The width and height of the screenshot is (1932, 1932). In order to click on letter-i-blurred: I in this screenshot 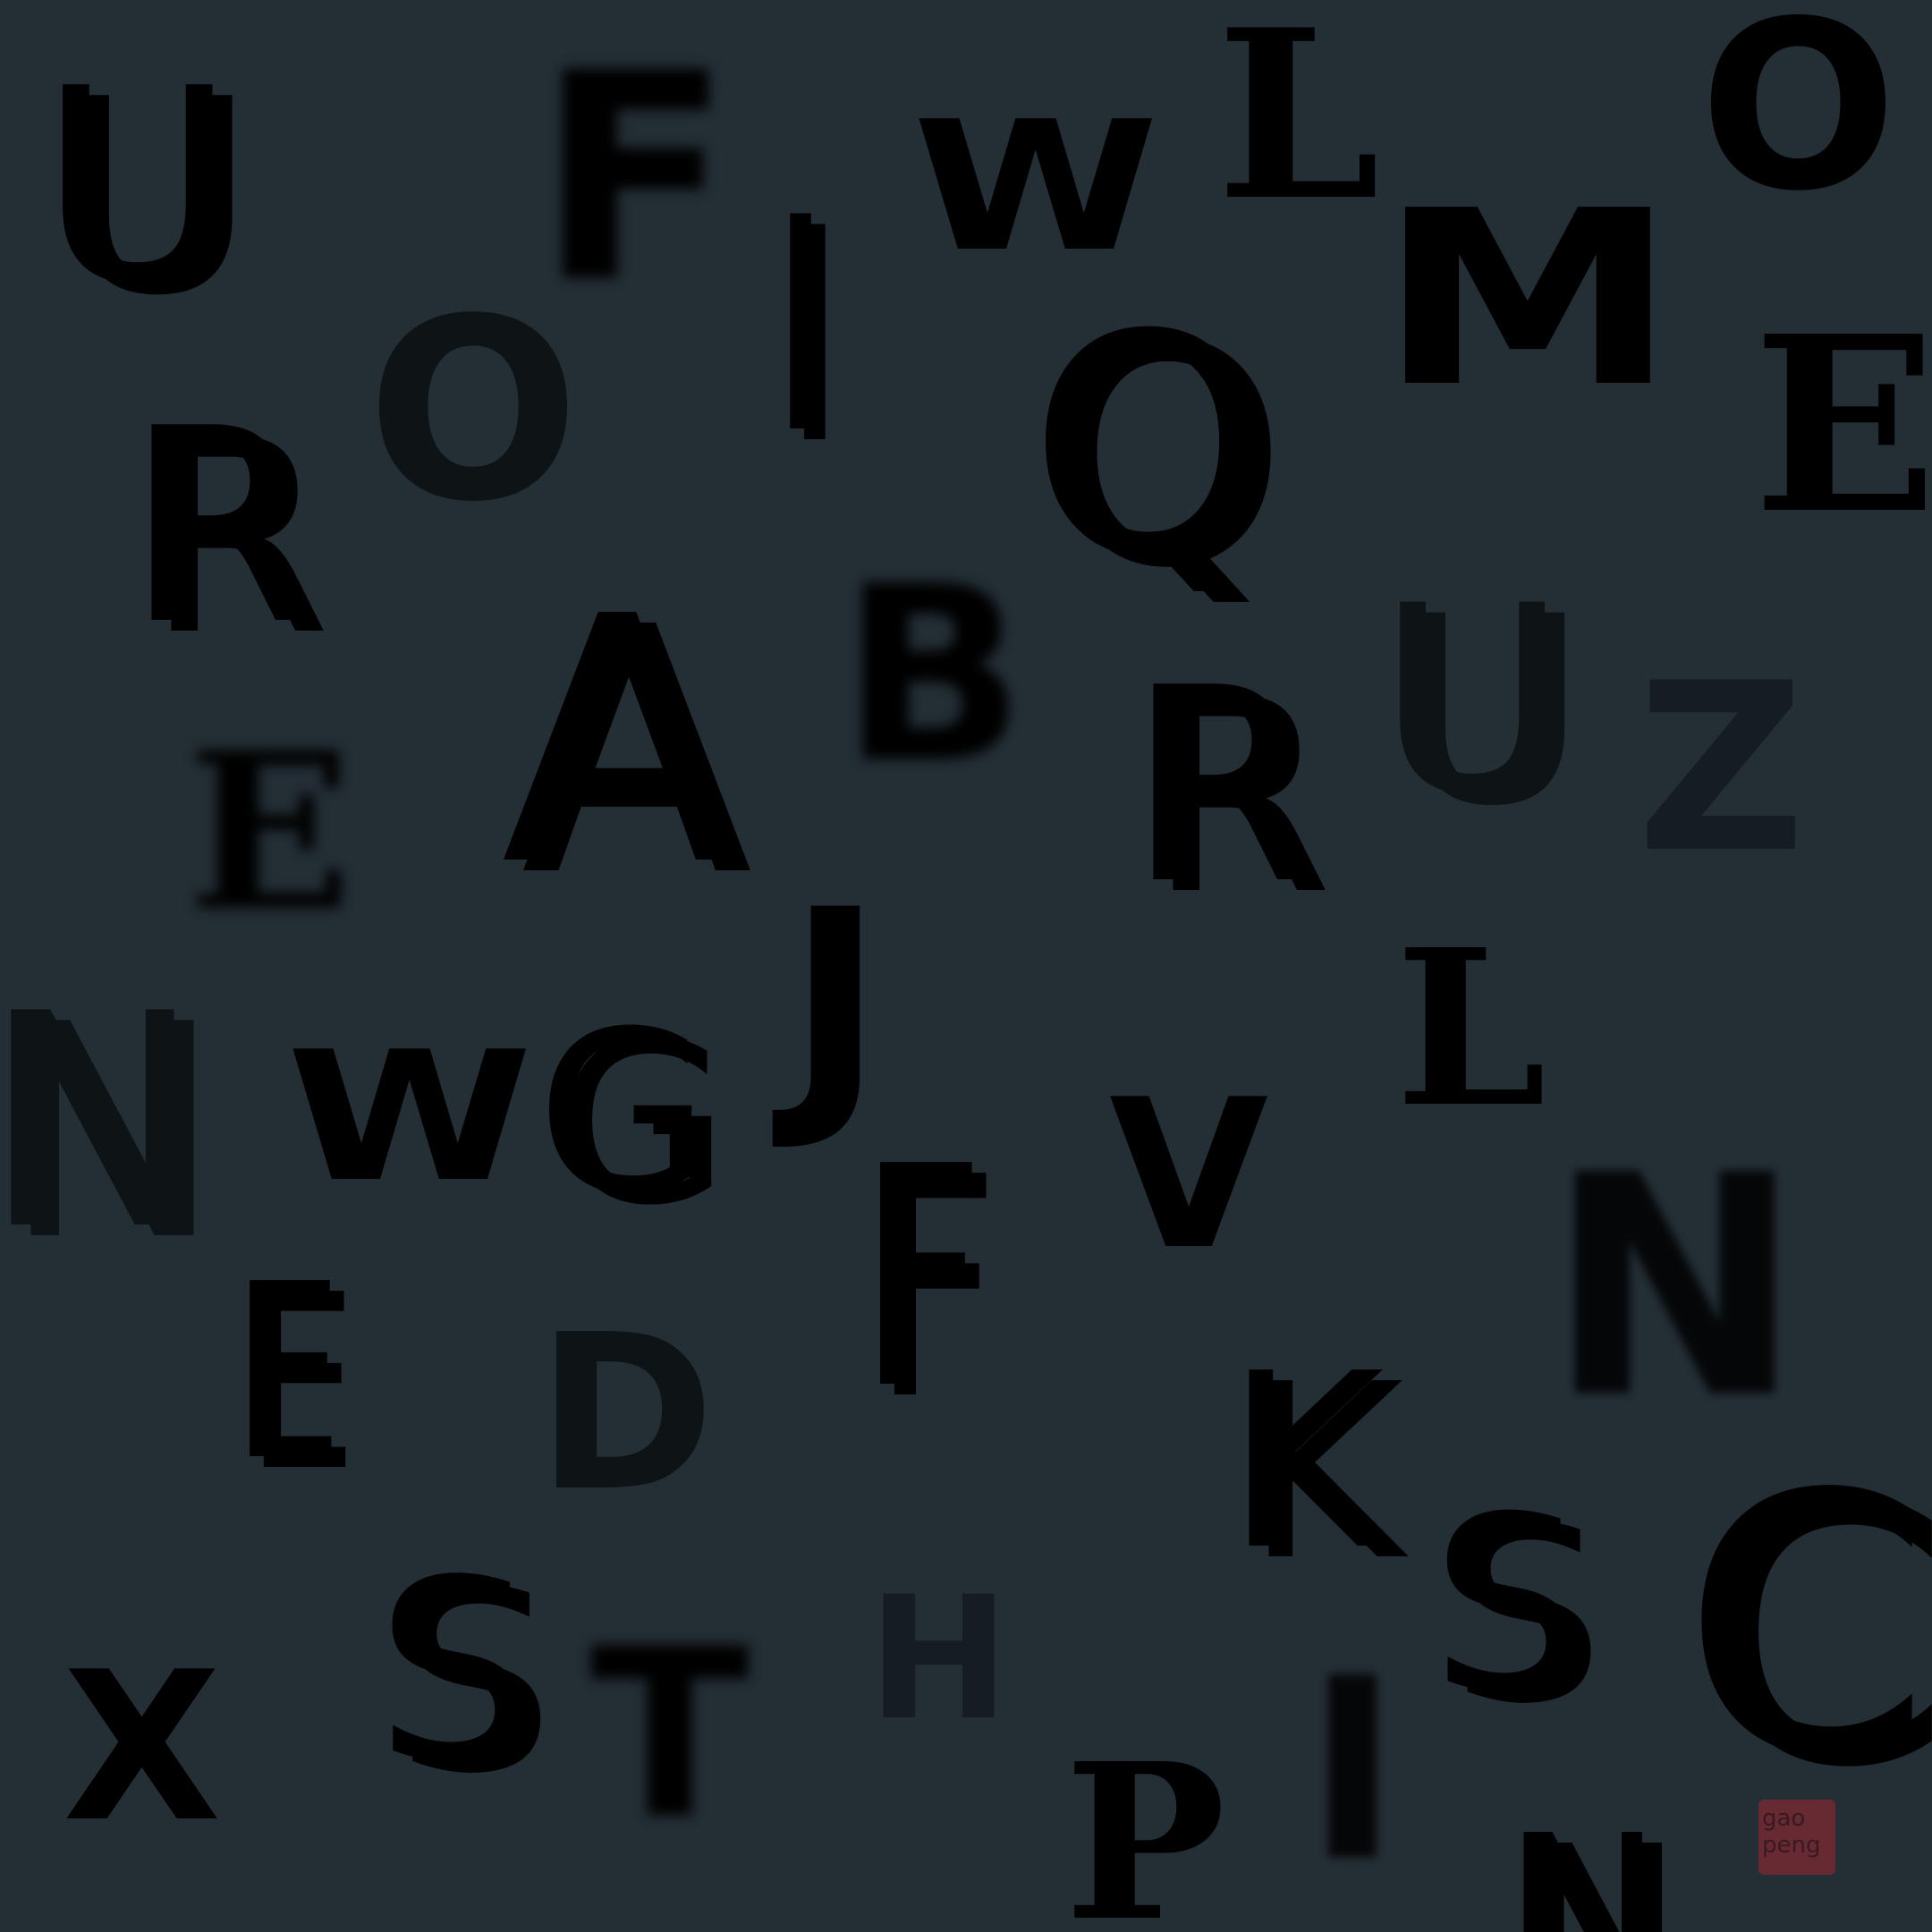, I will do `click(1353, 1771)`.